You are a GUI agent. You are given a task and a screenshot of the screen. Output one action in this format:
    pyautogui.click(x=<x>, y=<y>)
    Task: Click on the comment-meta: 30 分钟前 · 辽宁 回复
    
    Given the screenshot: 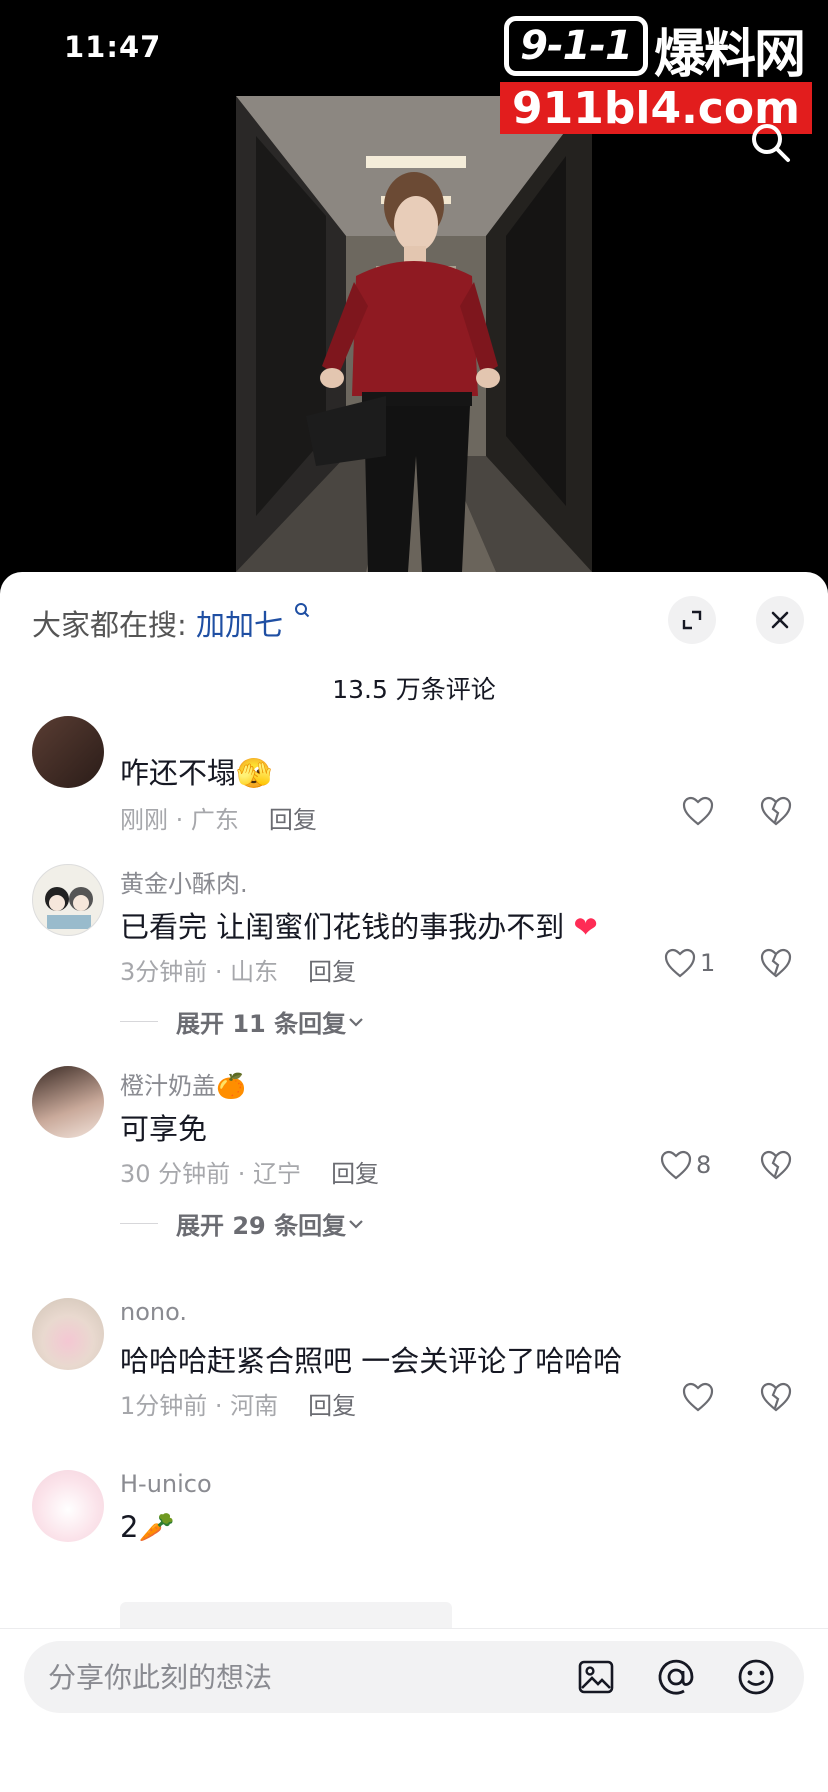 What is the action you would take?
    pyautogui.click(x=250, y=1174)
    